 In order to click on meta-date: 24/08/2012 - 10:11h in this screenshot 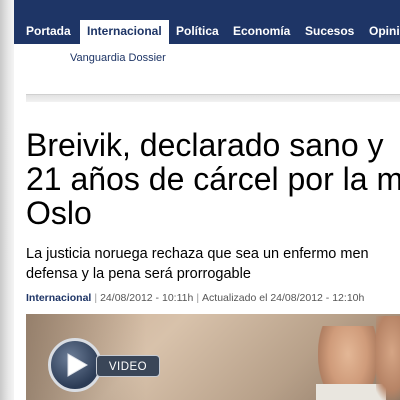, I will do `click(147, 298)`.